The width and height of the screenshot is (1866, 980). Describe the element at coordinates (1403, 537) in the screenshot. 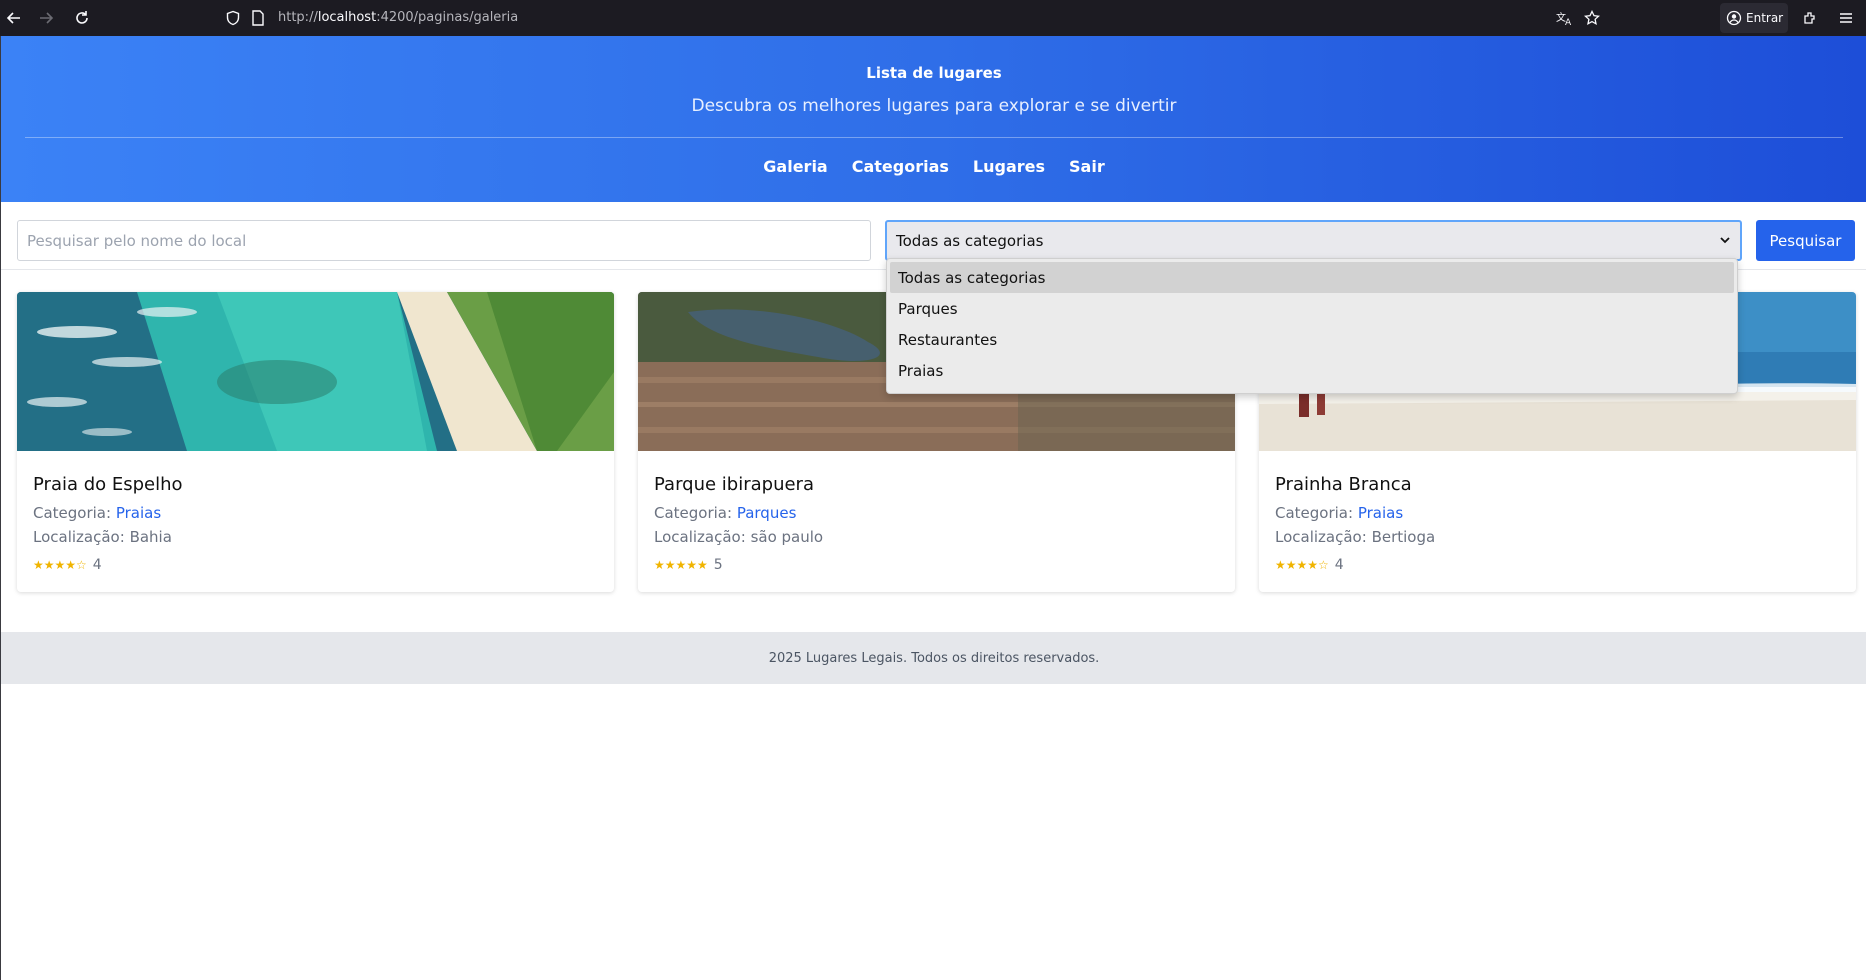

I see `location-value: Bertioga` at that location.